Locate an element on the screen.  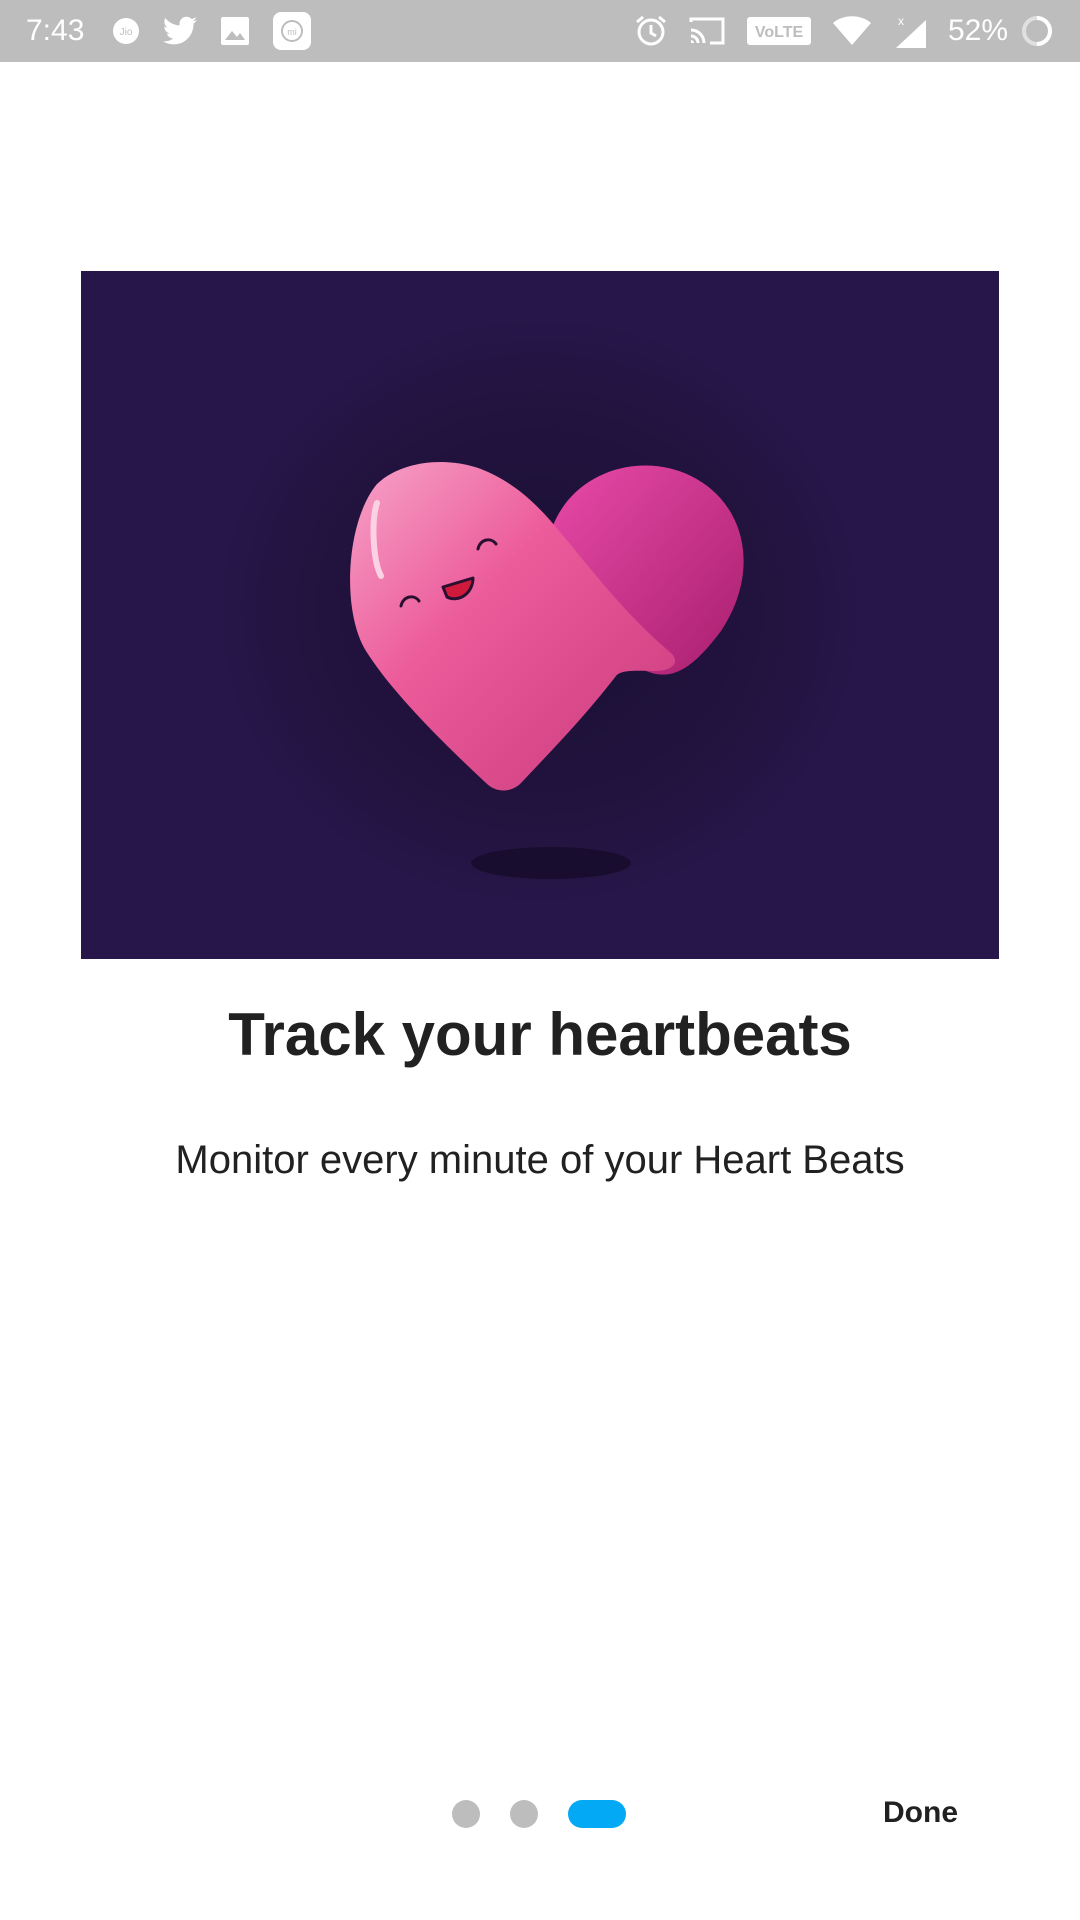
page-dot-3-active is located at coordinates (597, 1814).